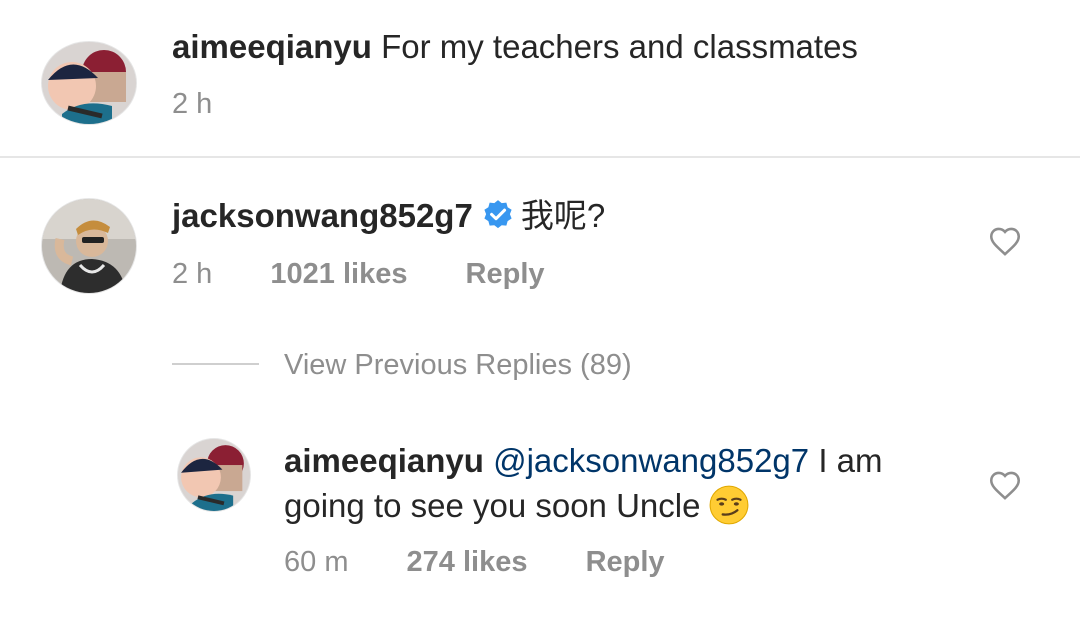  Describe the element at coordinates (505, 274) in the screenshot. I see `comment-2-reply-button: Reply` at that location.